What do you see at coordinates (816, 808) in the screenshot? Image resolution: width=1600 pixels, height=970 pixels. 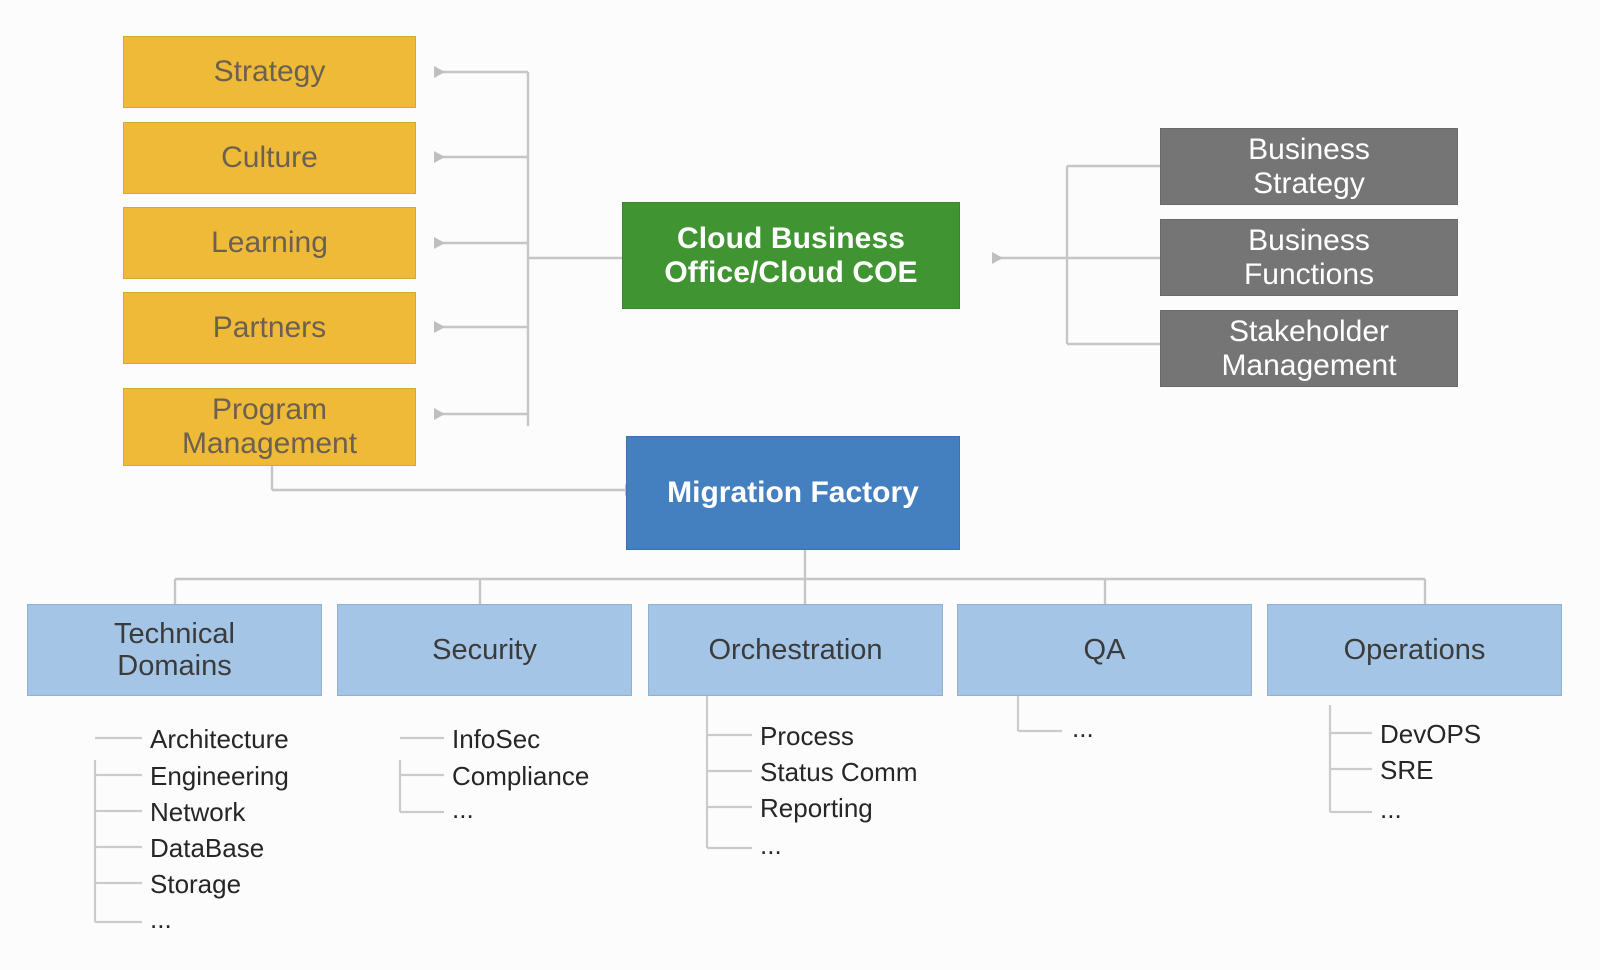 I see `subitem-reporting: Reporting` at bounding box center [816, 808].